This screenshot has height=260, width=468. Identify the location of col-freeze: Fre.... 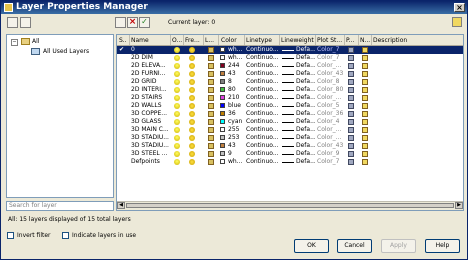
(192, 40).